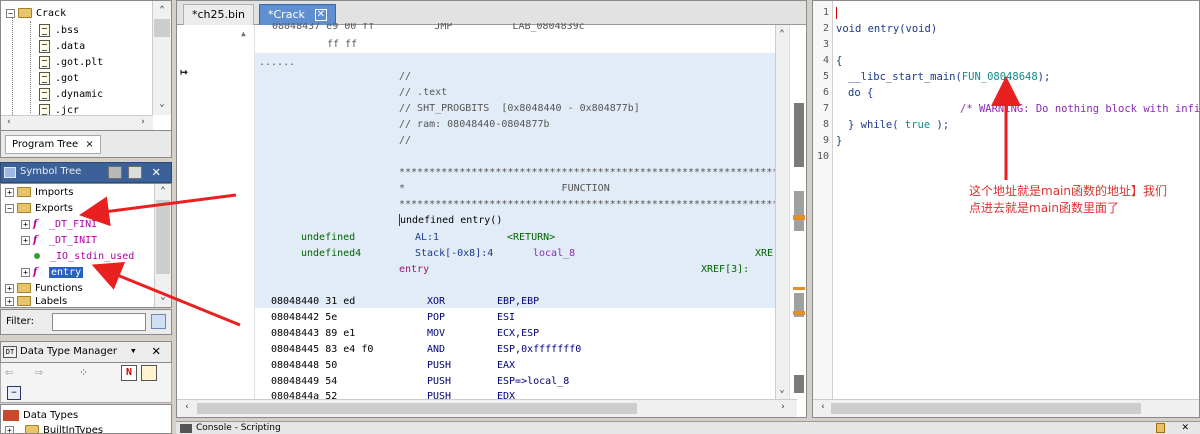 Image resolution: width=1200 pixels, height=434 pixels. What do you see at coordinates (297, 14) in the screenshot?
I see `tab-crack: *Crack ✕` at bounding box center [297, 14].